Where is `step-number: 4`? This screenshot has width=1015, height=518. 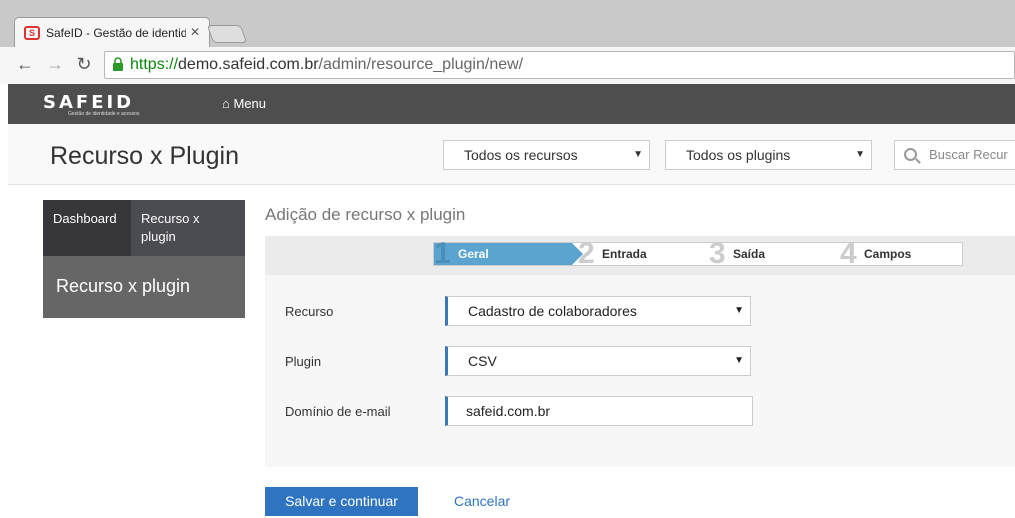
step-number: 4 is located at coordinates (848, 253).